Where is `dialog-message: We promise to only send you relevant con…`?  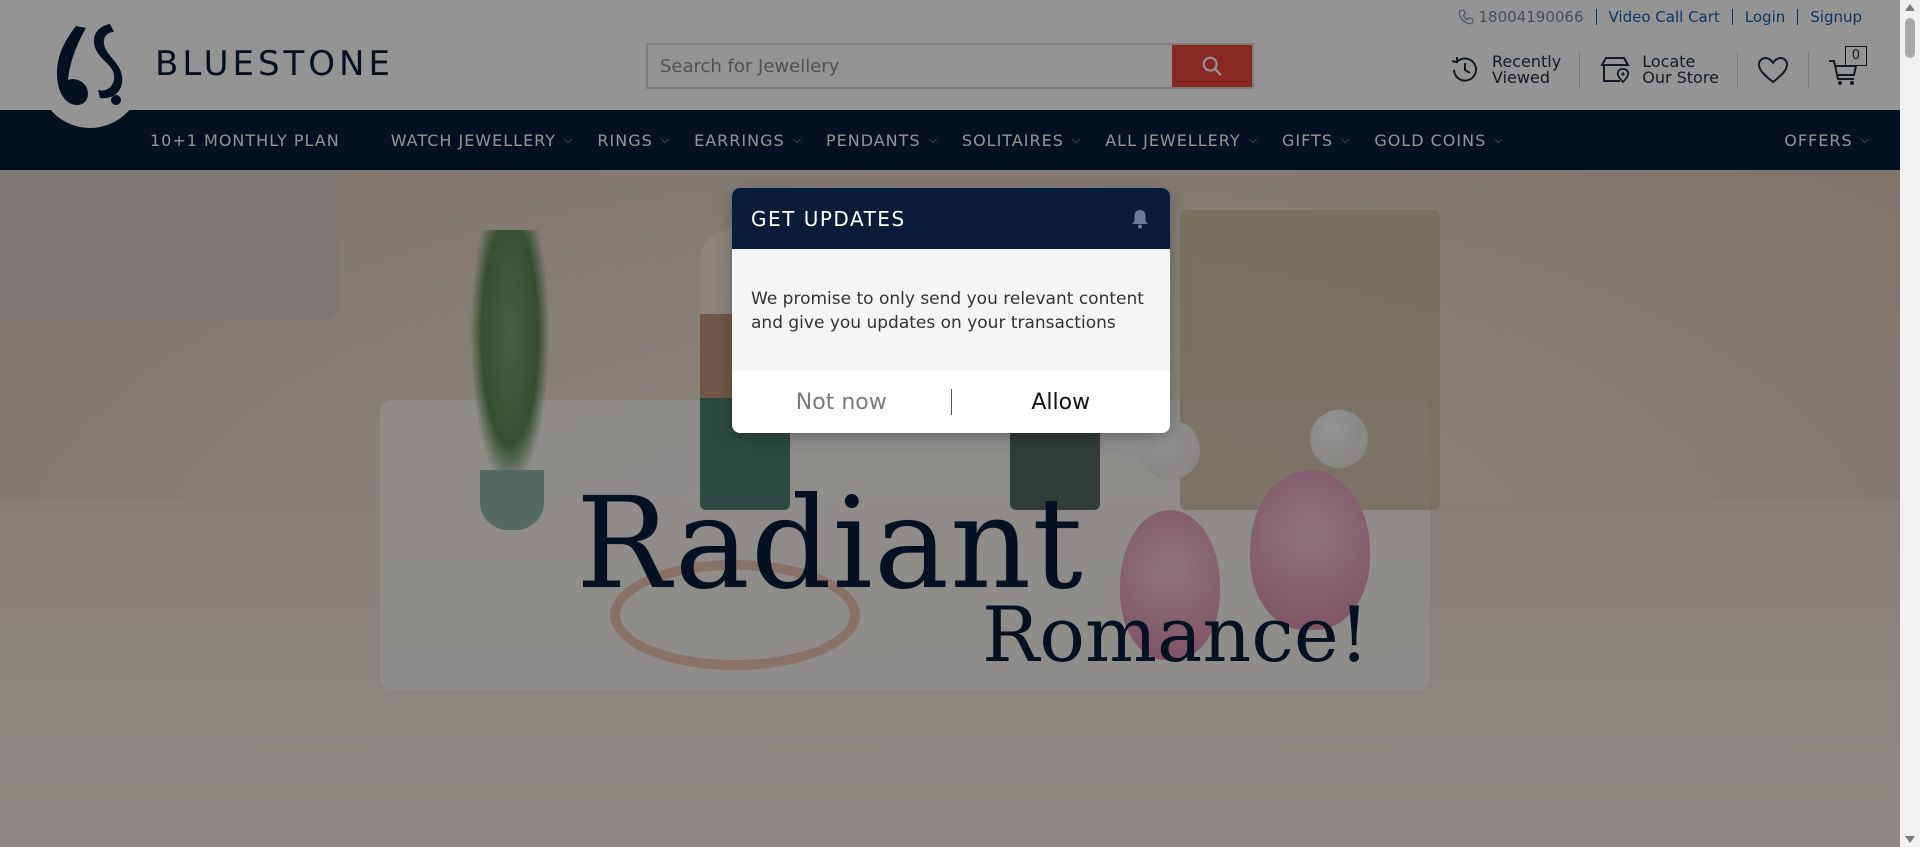
dialog-message: We promise to only send you relevant con… is located at coordinates (951, 310).